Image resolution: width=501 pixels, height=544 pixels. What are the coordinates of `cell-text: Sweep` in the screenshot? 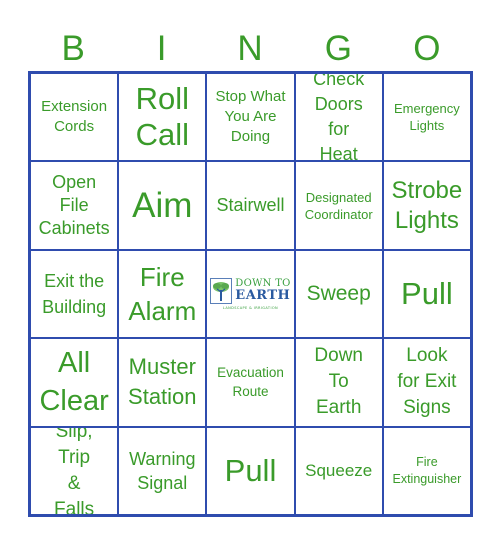 It's located at (338, 293).